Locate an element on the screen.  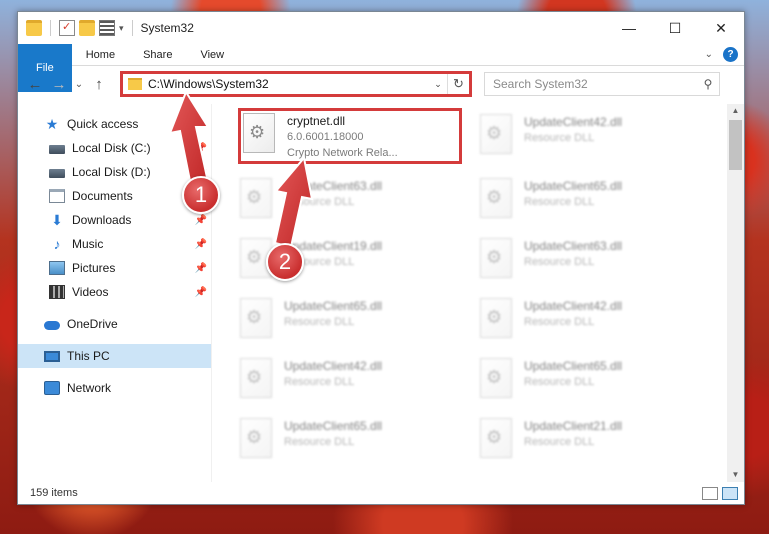
network-icon is located at coordinates (52, 388).